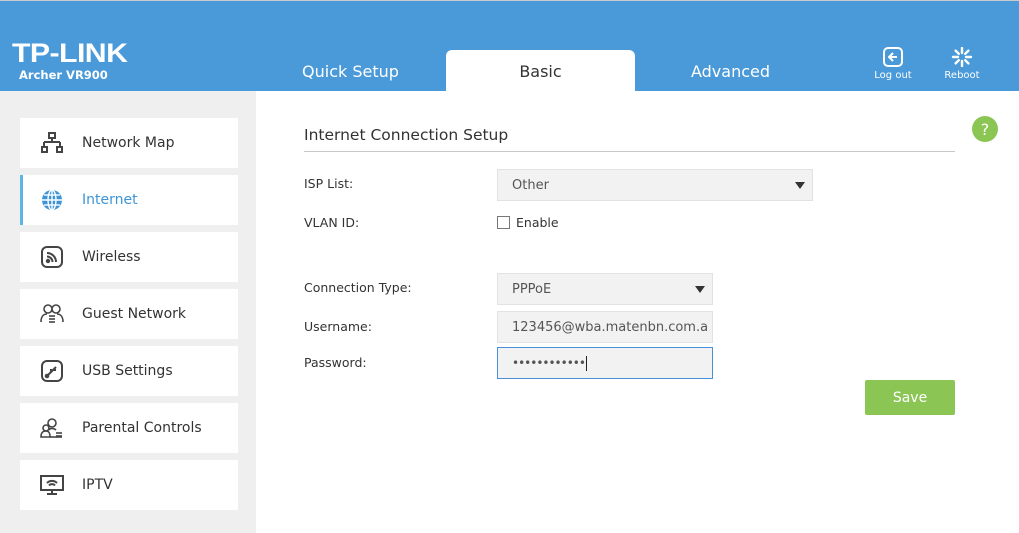 The height and width of the screenshot is (533, 1019). I want to click on username-label: Username:, so click(338, 326).